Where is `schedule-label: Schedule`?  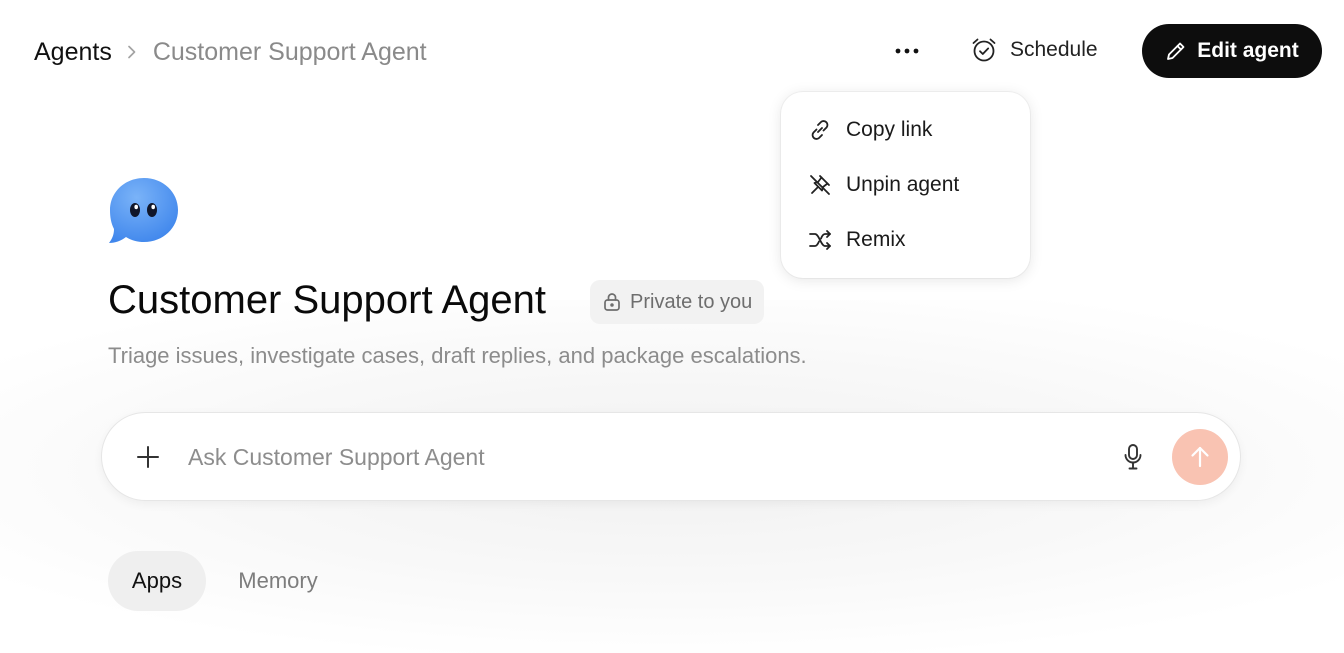
schedule-label: Schedule is located at coordinates (1054, 49).